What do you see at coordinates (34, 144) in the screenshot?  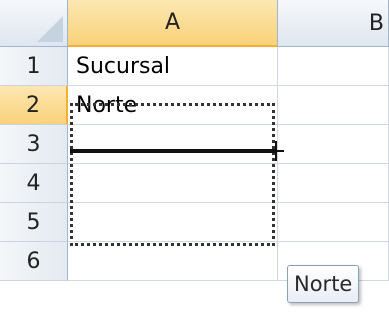 I see `row-header-3: 3` at bounding box center [34, 144].